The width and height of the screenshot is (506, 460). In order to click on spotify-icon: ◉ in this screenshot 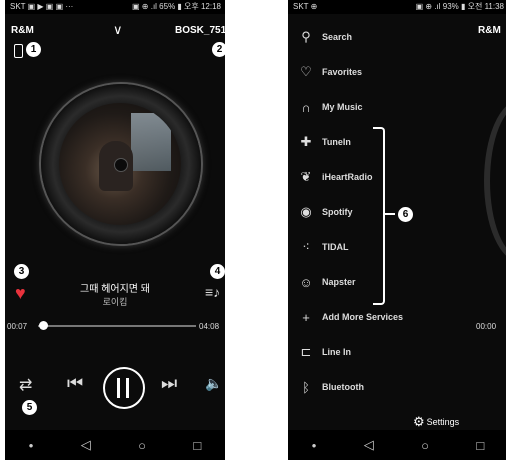, I will do `click(306, 211)`.